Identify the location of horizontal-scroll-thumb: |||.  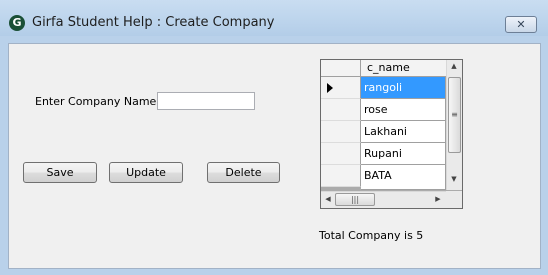
(355, 199).